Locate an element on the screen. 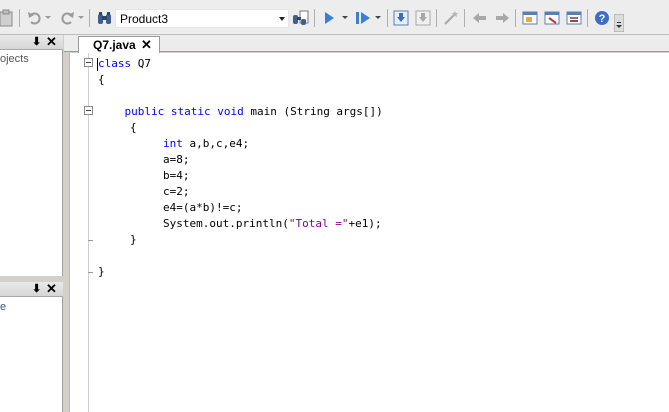 This screenshot has height=412, width=669. window-settings-icon is located at coordinates (574, 18).